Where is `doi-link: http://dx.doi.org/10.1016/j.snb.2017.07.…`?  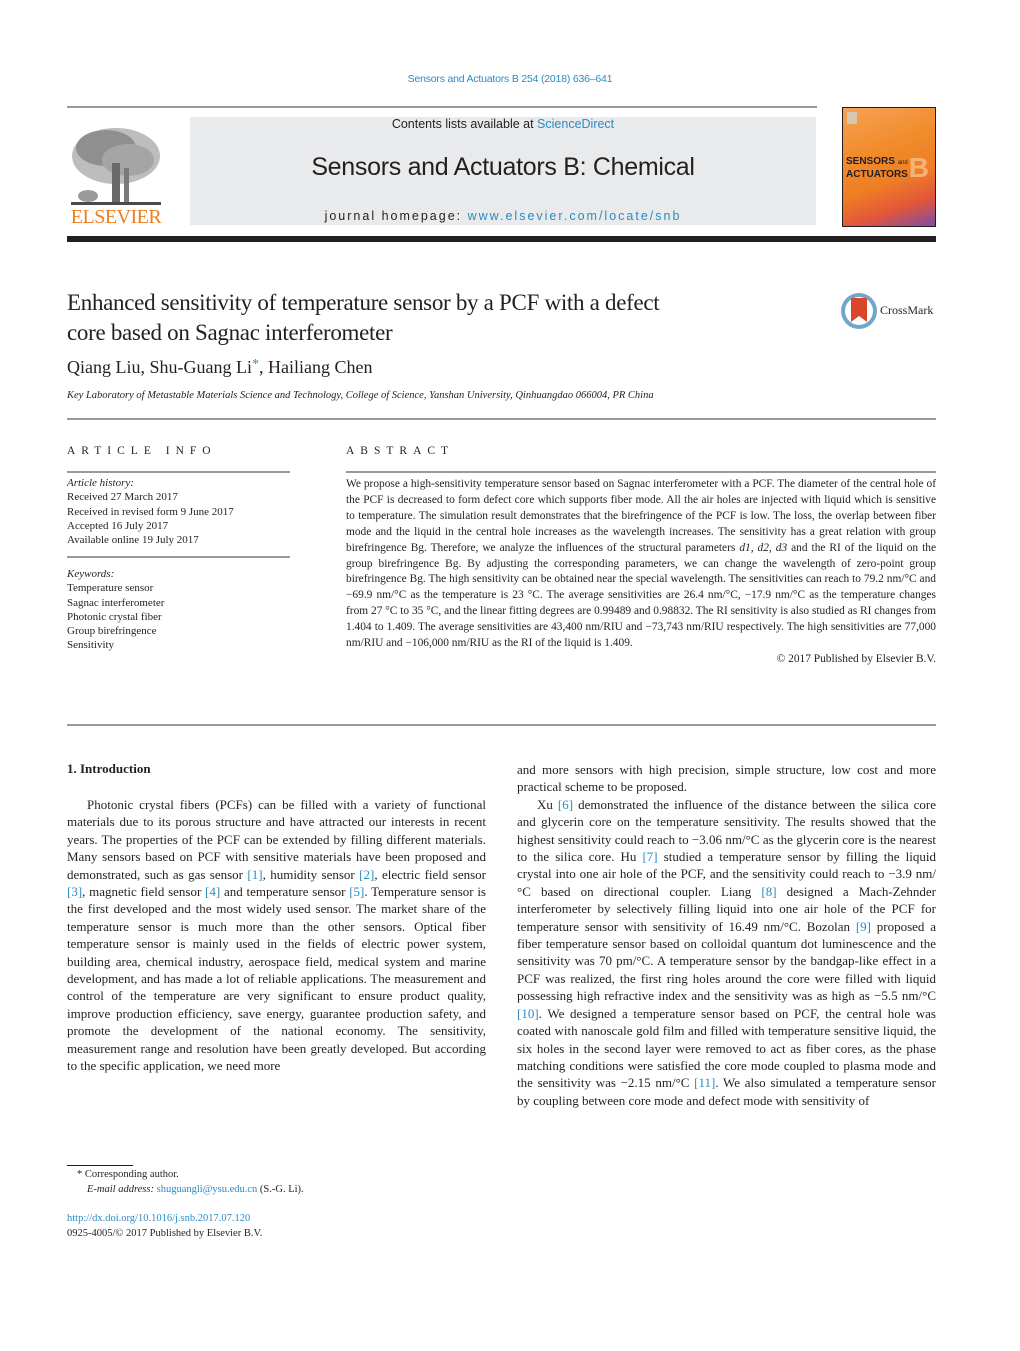
doi-link: http://dx.doi.org/10.1016/j.snb.2017.07.… is located at coordinates (158, 1218).